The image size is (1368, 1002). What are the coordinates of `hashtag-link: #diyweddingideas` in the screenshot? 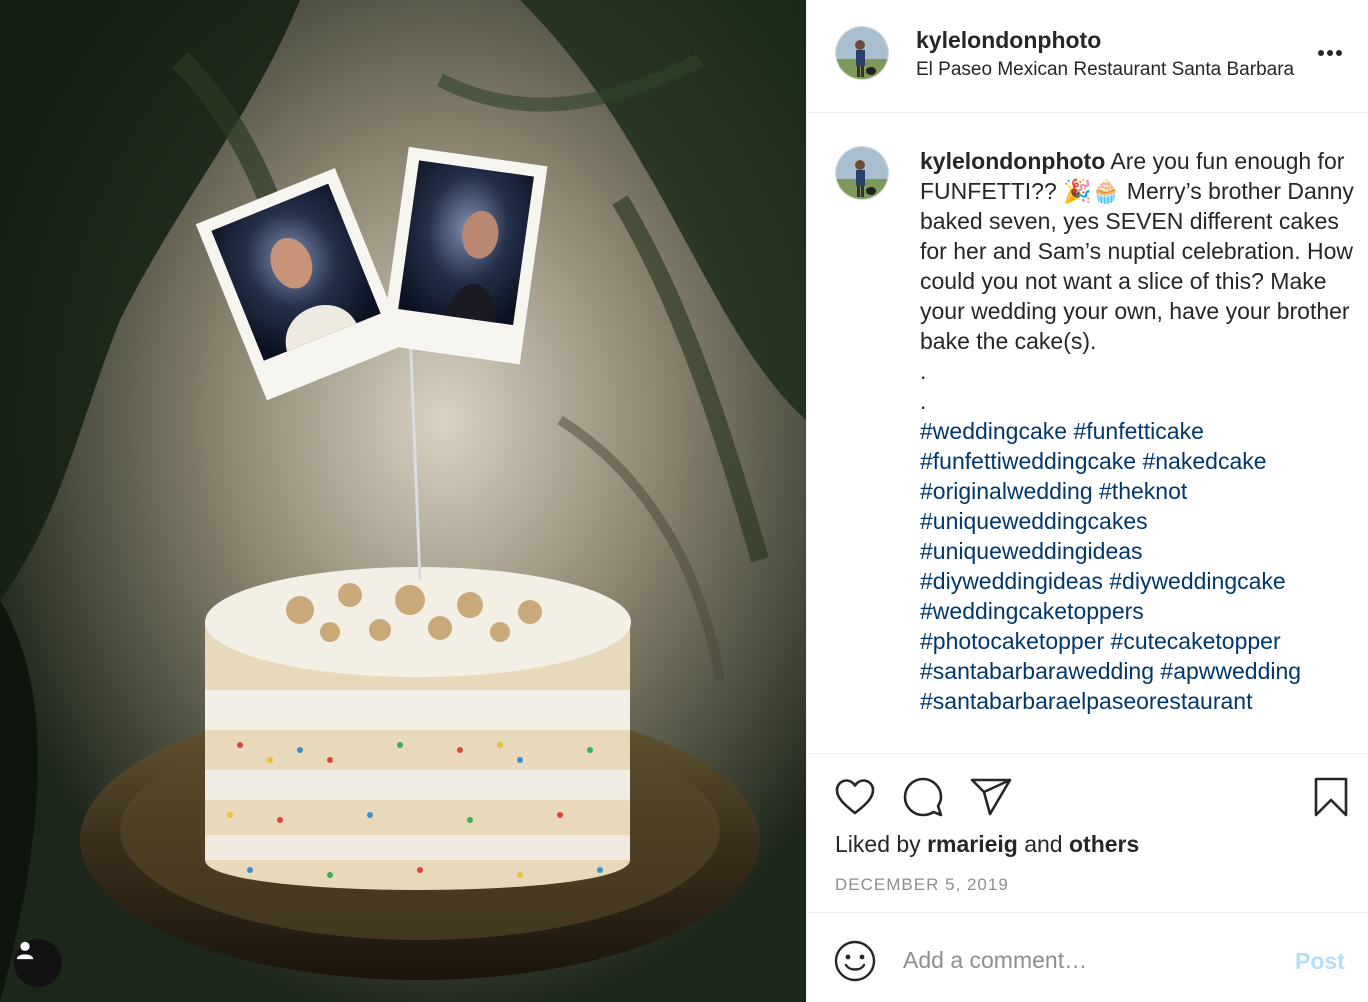 It's located at (1011, 581).